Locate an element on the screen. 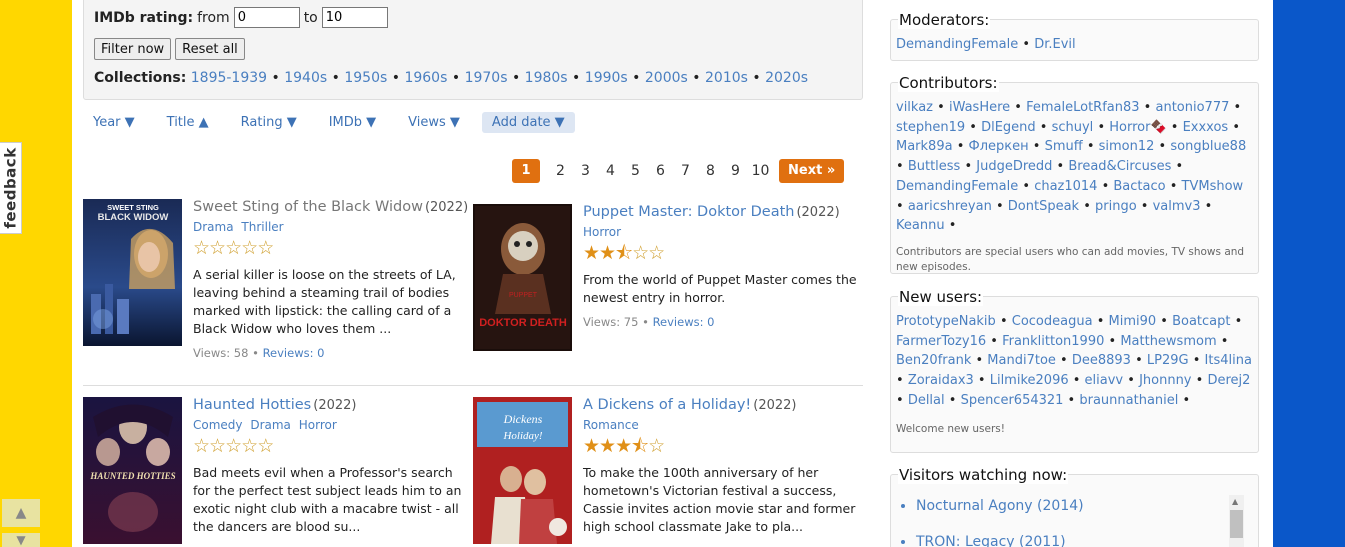  collection-link: 1990s is located at coordinates (606, 78).